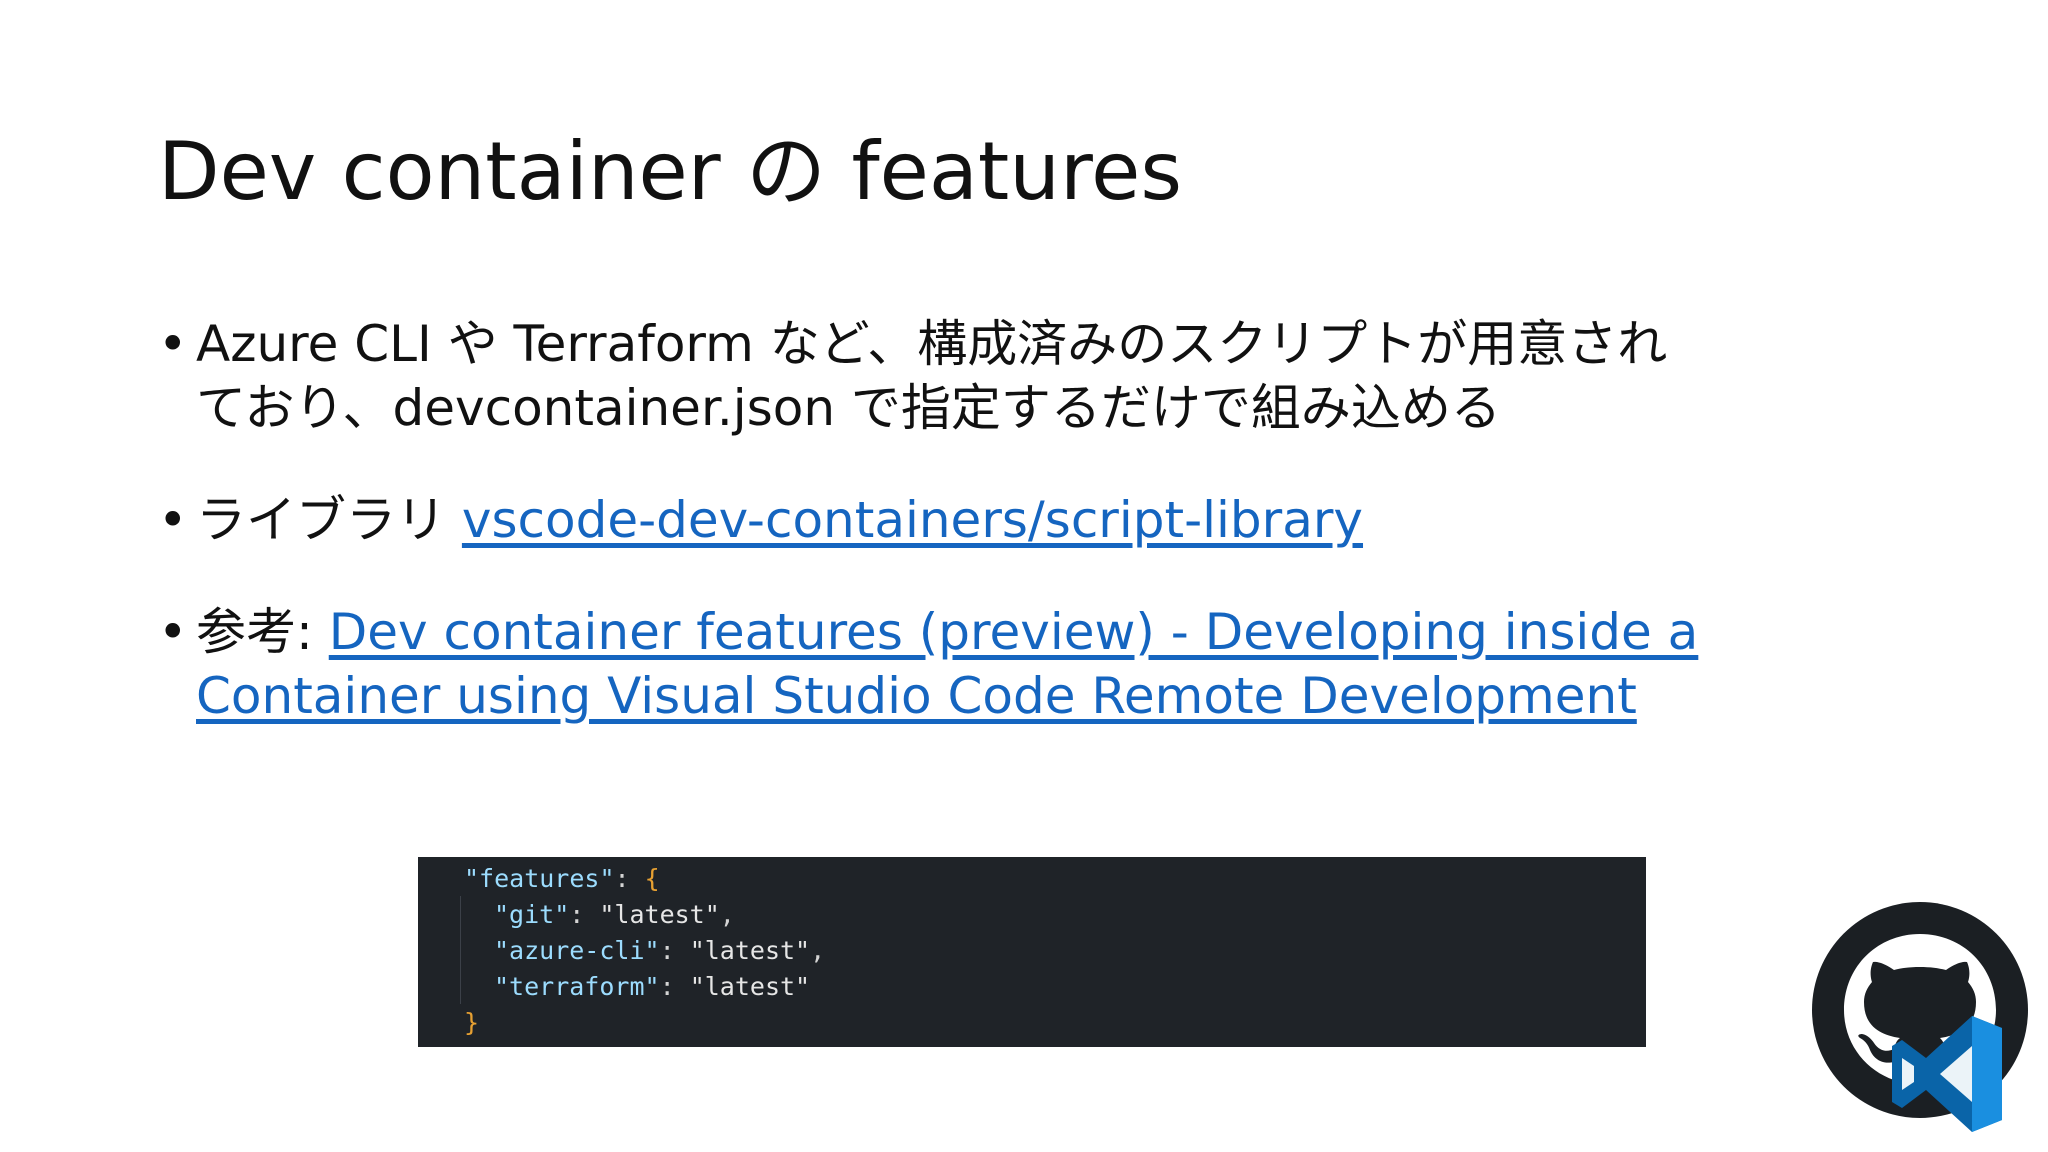 The height and width of the screenshot is (1152, 2048). Describe the element at coordinates (670, 171) in the screenshot. I see `slide-title: Dev container の features` at that location.